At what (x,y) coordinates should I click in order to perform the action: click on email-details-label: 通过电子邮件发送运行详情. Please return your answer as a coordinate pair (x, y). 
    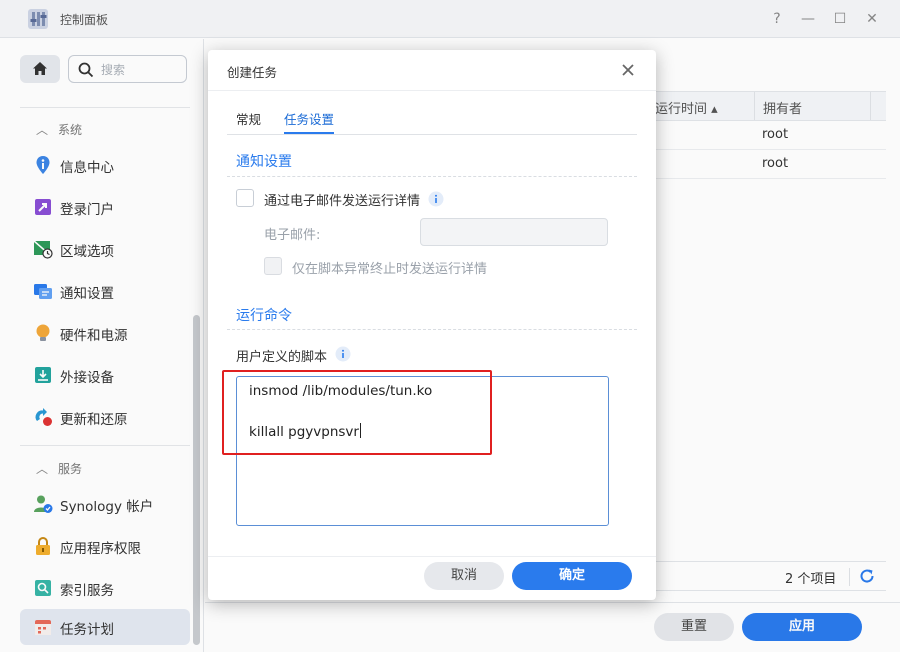
    Looking at the image, I should click on (342, 201).